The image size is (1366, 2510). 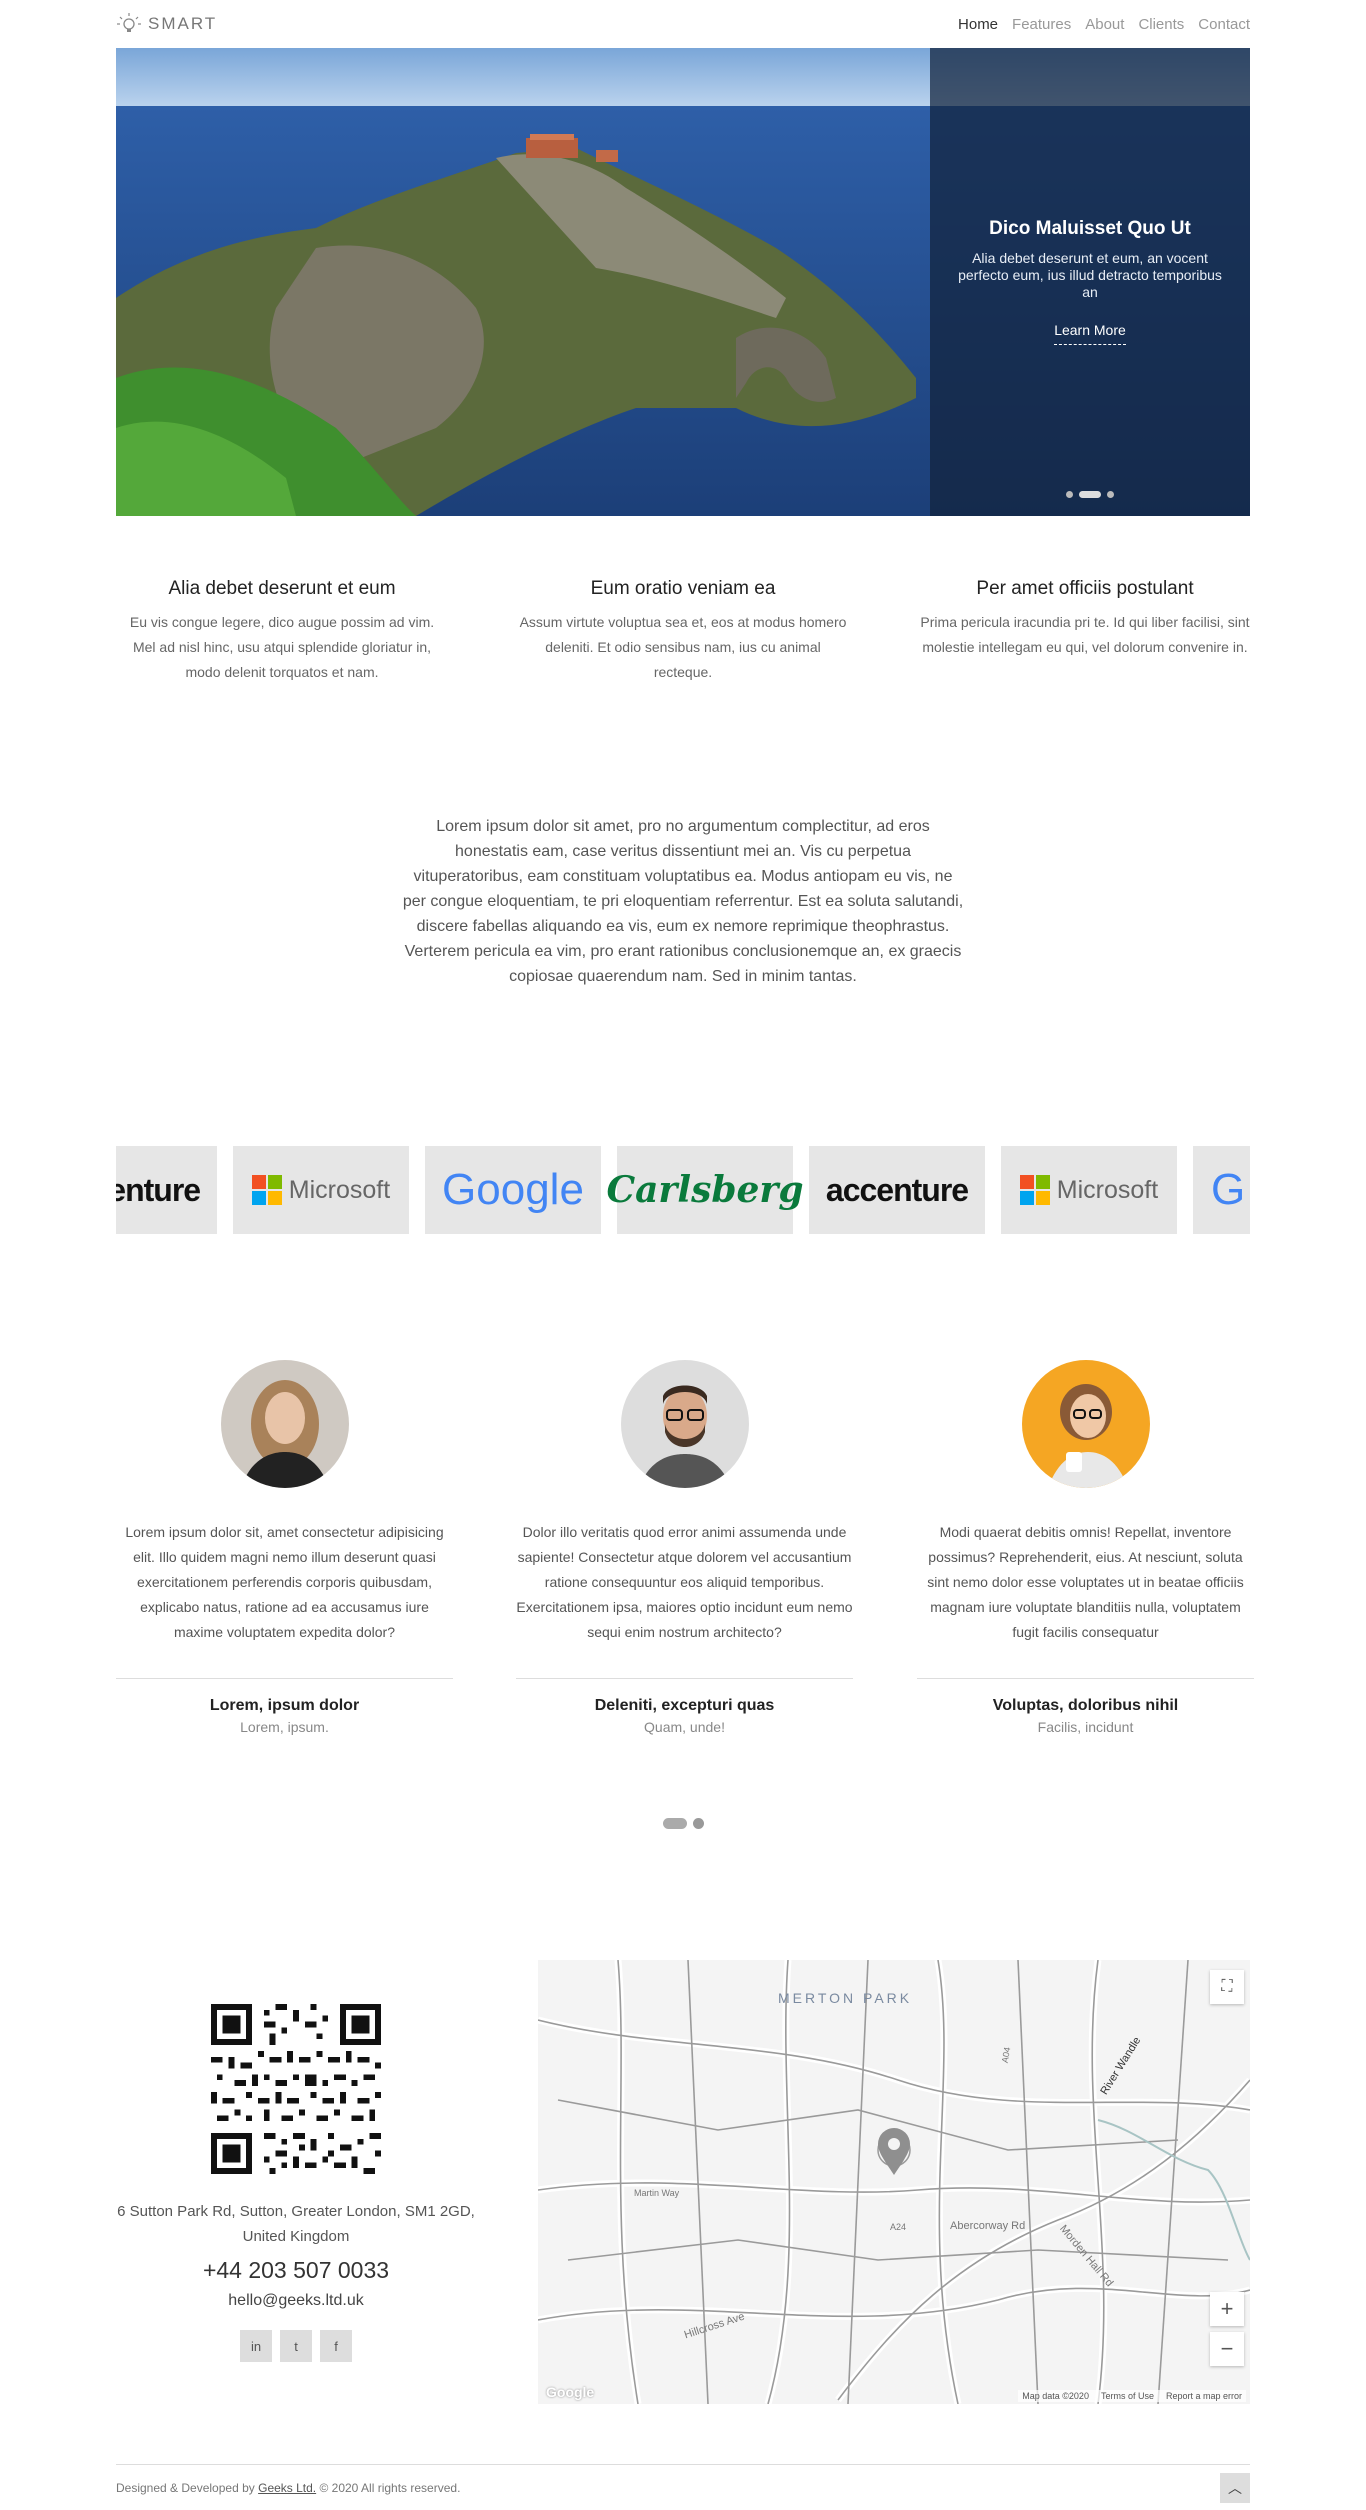 What do you see at coordinates (185, 2487) in the screenshot?
I see `footer-prefix: Designed & Developed by` at bounding box center [185, 2487].